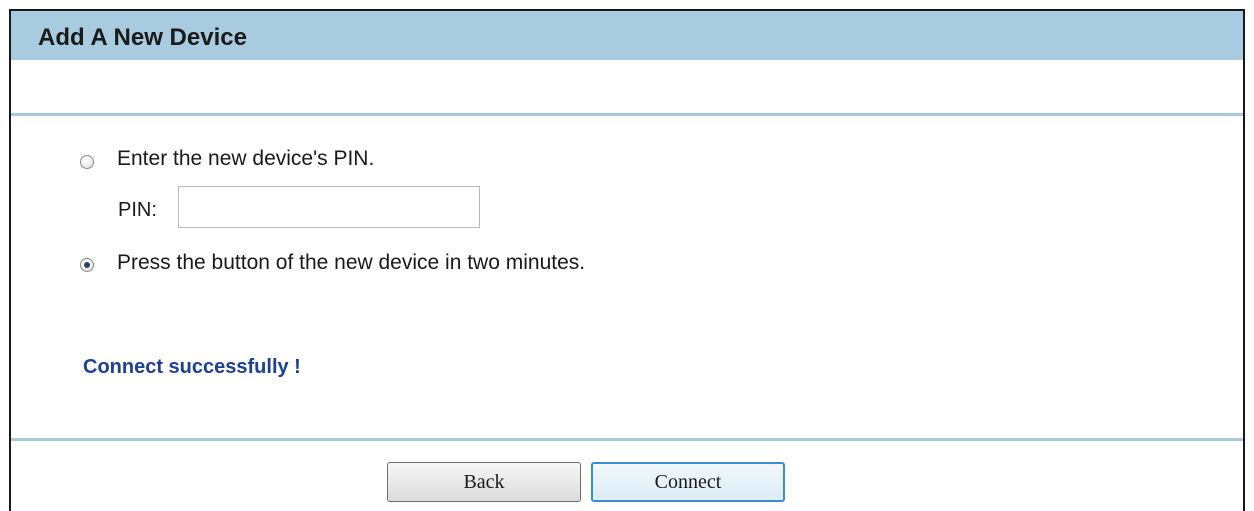 The height and width of the screenshot is (511, 1254). I want to click on bottom-divider, so click(627, 439).